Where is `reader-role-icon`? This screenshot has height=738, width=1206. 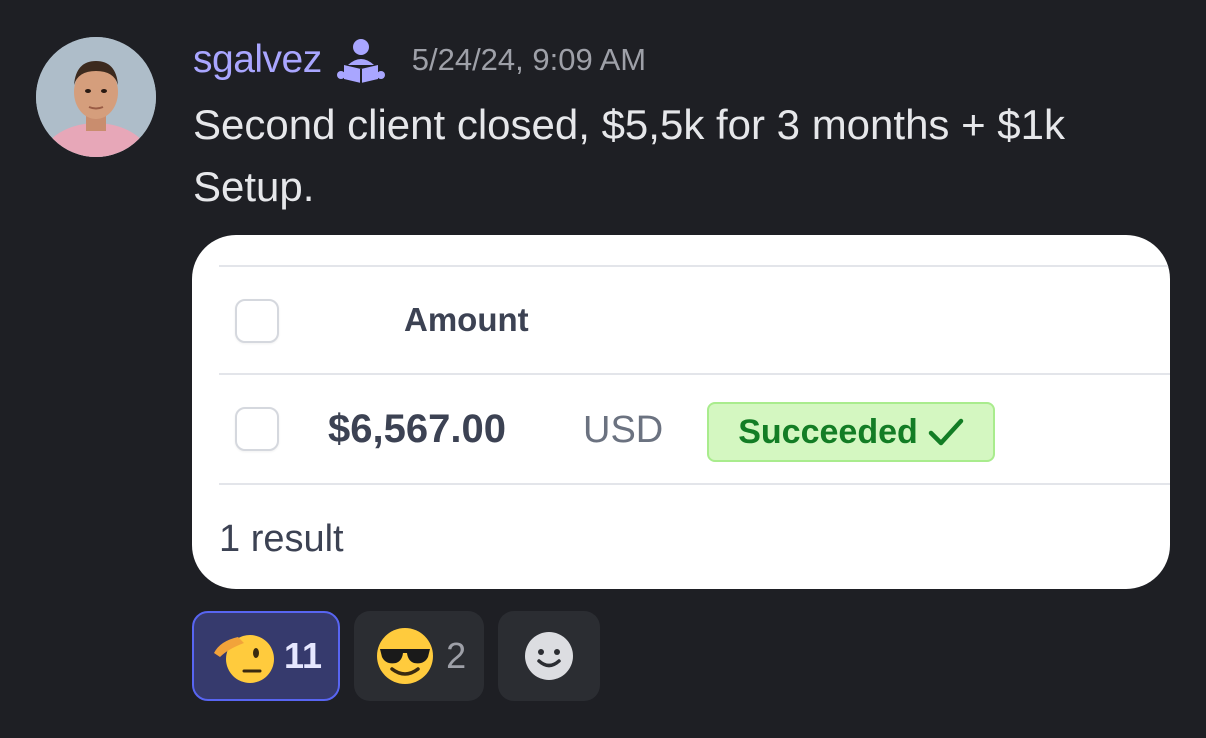
reader-role-icon is located at coordinates (361, 60).